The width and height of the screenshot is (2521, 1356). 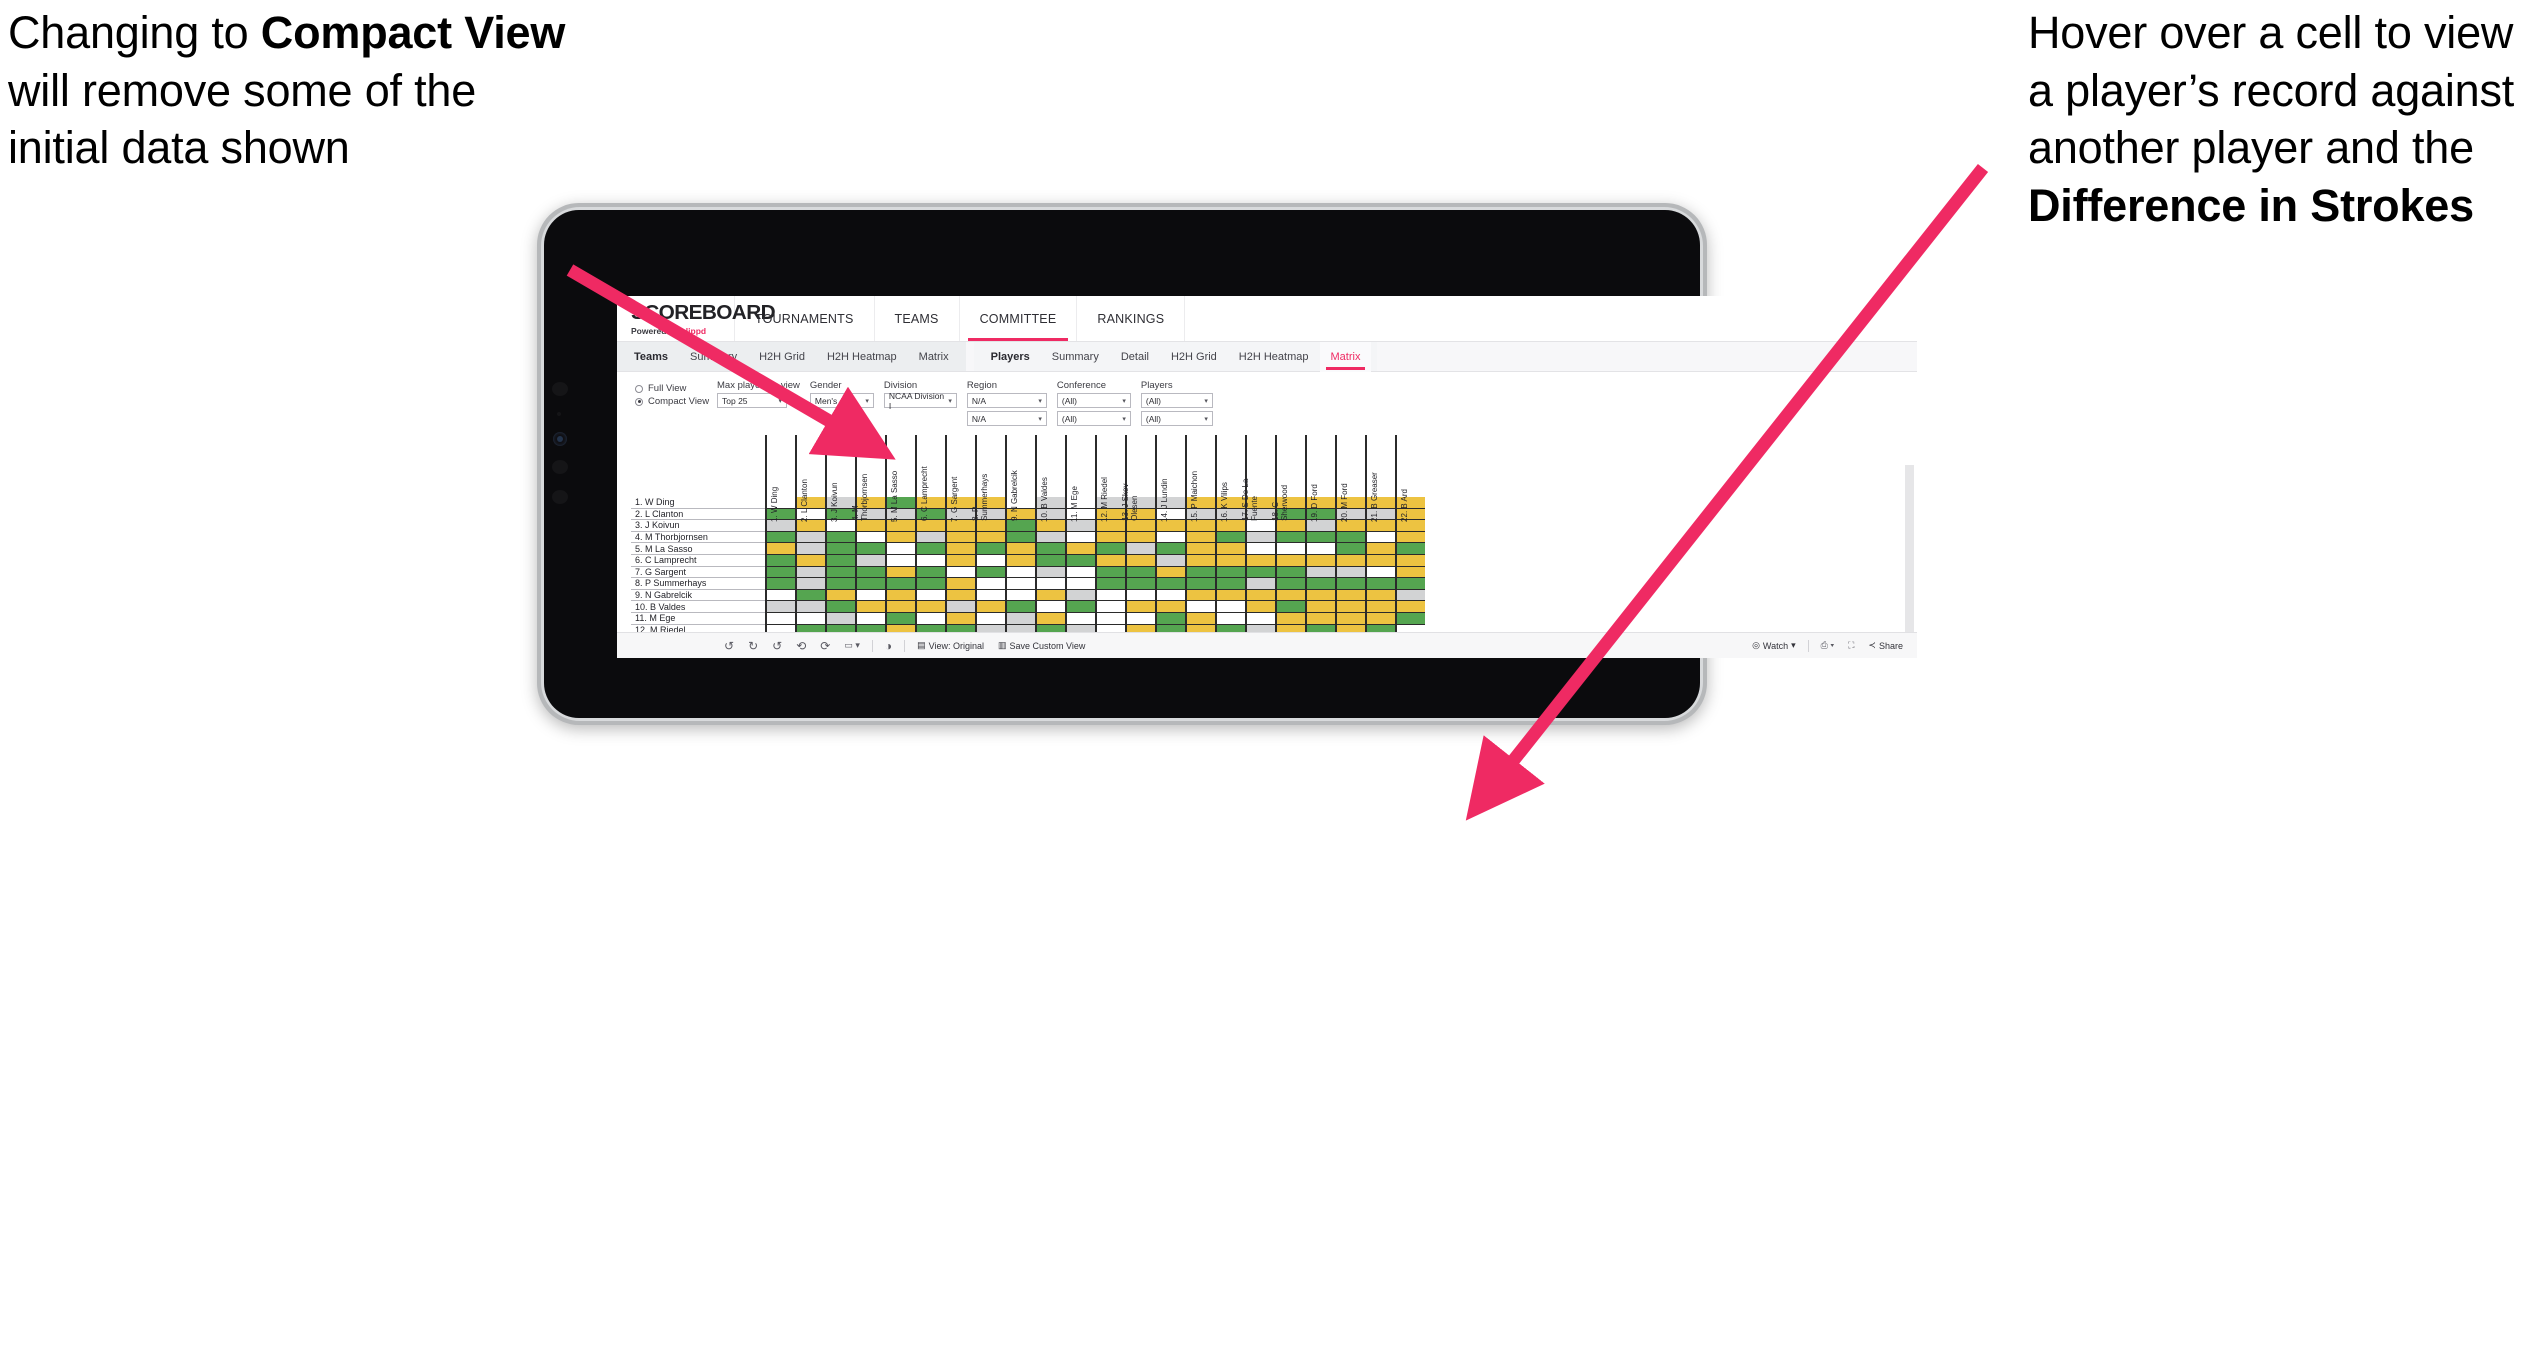 What do you see at coordinates (1889, 645) in the screenshot?
I see `share-button: ≺ Share` at bounding box center [1889, 645].